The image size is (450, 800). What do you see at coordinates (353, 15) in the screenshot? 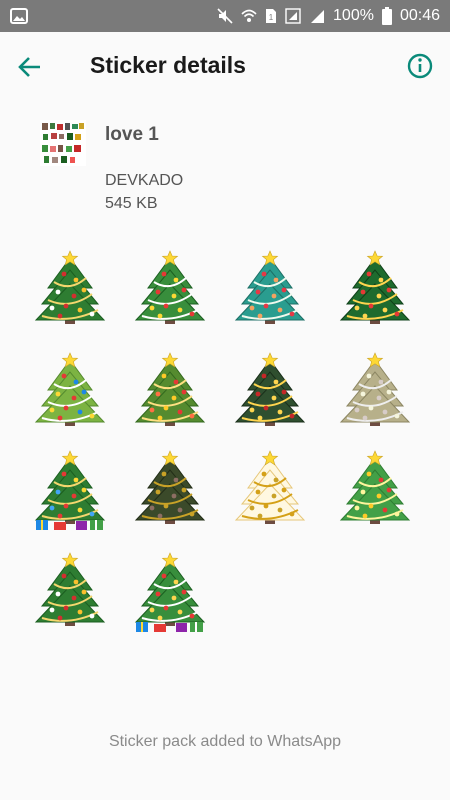
I see `battery-percent: 100%` at bounding box center [353, 15].